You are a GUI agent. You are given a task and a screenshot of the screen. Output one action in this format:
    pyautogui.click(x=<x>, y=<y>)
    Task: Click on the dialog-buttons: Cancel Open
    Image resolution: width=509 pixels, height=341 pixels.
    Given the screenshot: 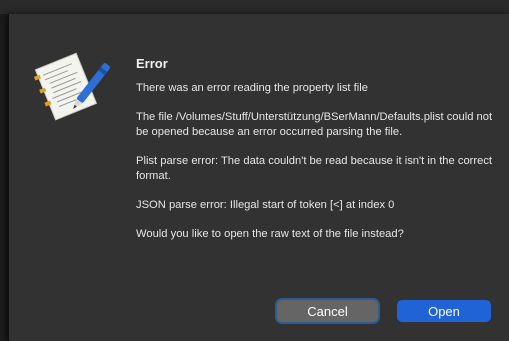 What is the action you would take?
    pyautogui.click(x=384, y=311)
    